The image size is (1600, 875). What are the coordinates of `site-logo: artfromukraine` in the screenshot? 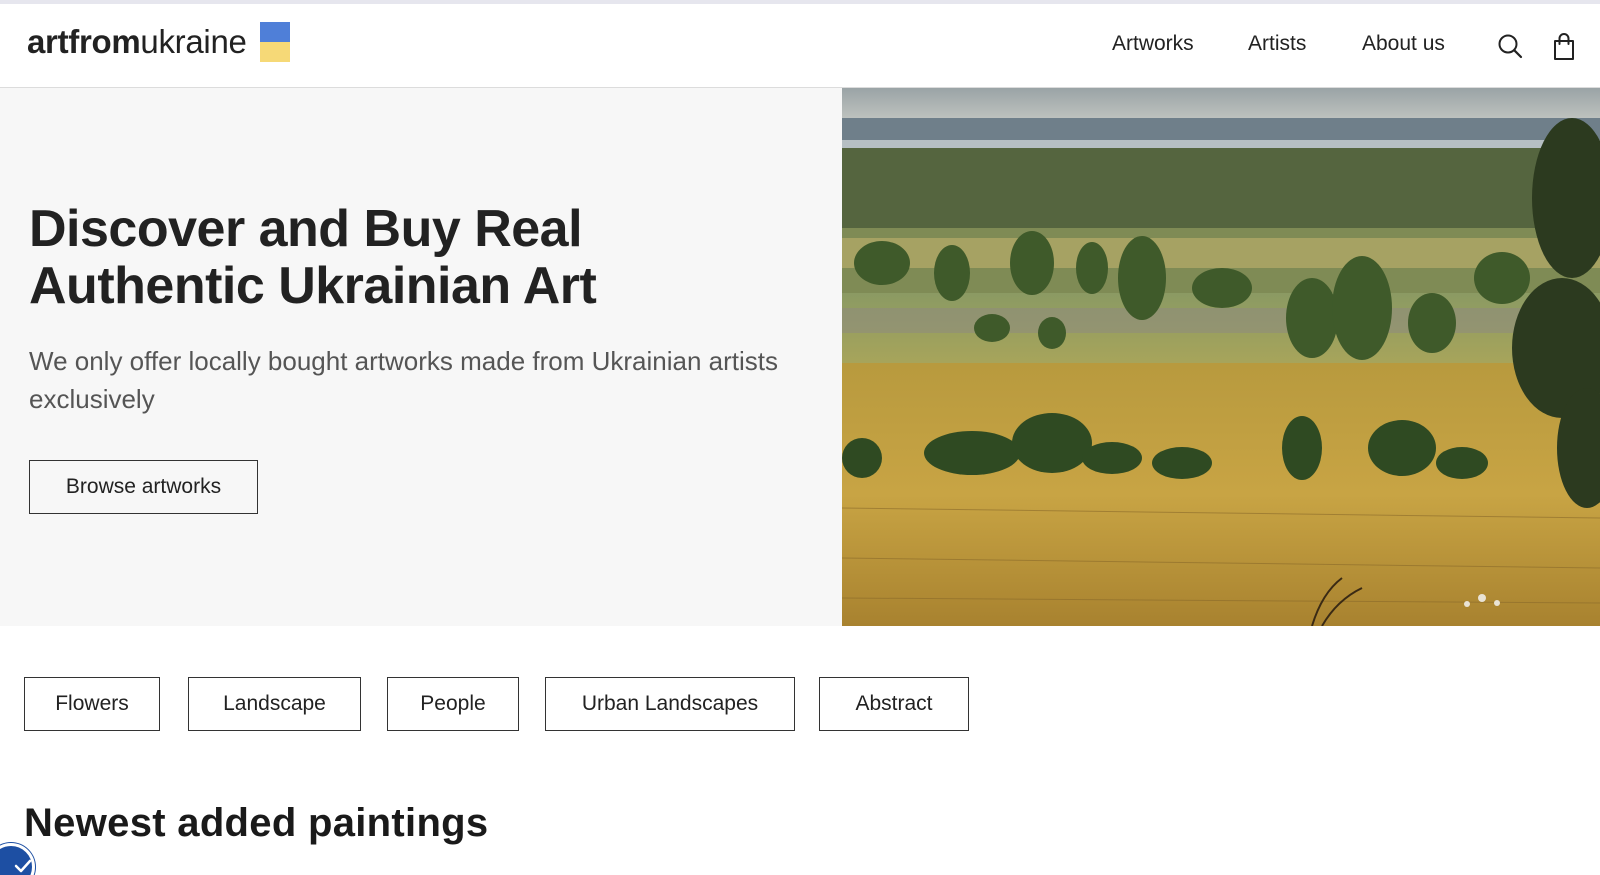 It's located at (158, 42).